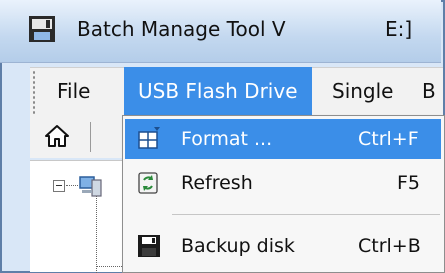 The image size is (445, 273). Describe the element at coordinates (429, 91) in the screenshot. I see `menu-truncated: B` at that location.